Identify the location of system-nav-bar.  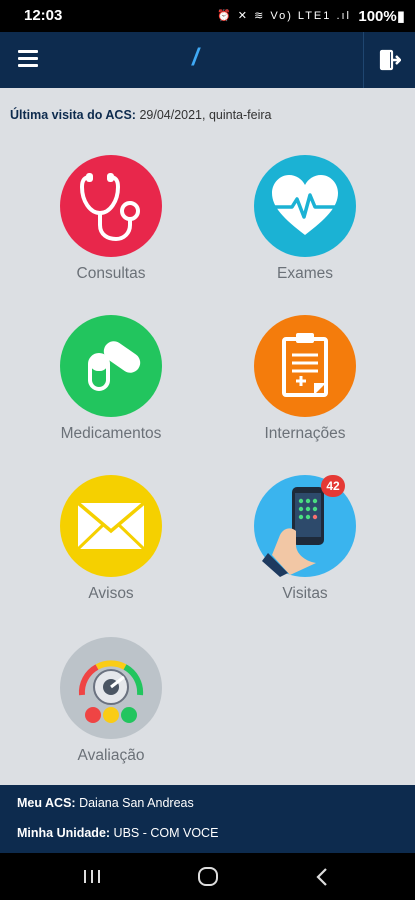
(207, 876).